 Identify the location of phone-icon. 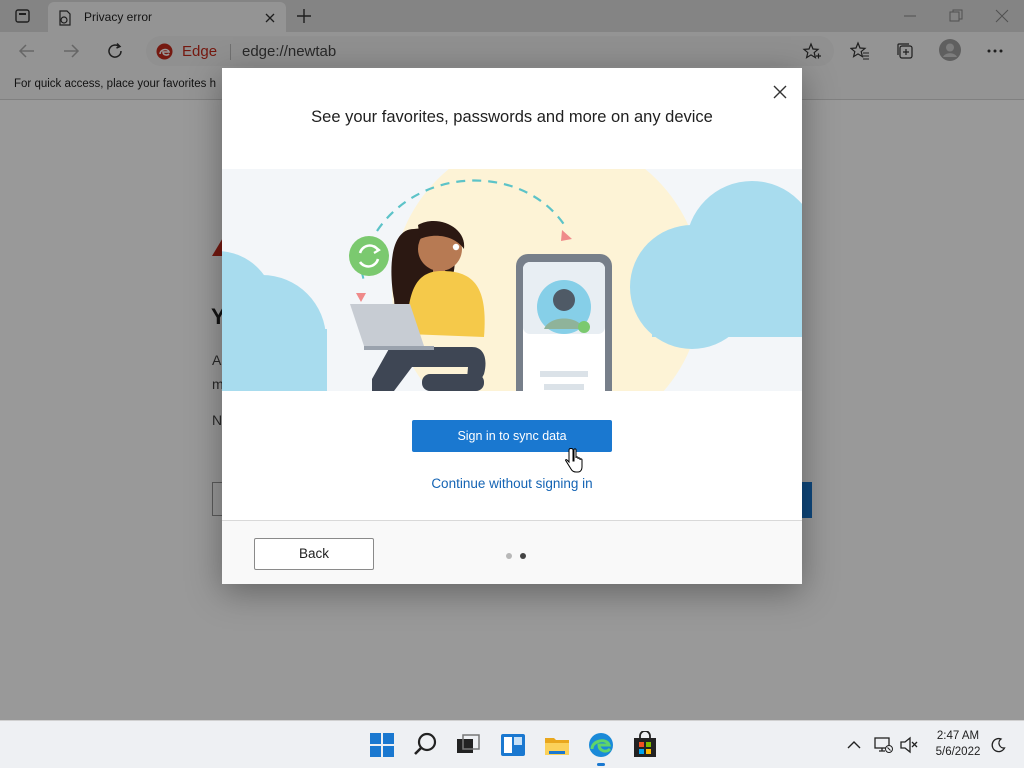
(564, 322).